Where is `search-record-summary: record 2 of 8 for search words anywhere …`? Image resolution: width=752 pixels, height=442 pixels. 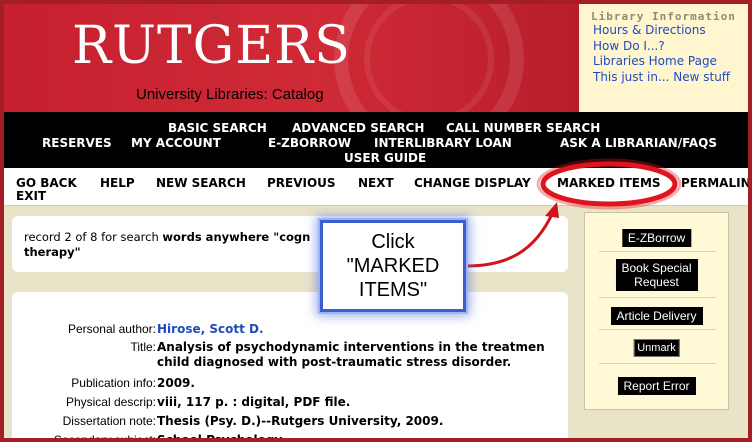 search-record-summary: record 2 of 8 for search words anywhere … is located at coordinates (290, 244).